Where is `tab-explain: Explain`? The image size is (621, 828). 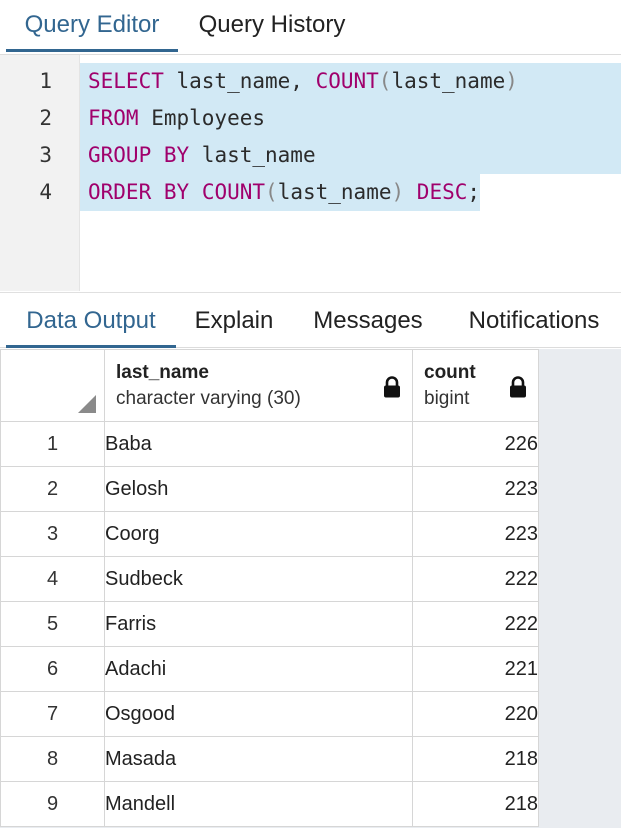
tab-explain: Explain is located at coordinates (234, 320).